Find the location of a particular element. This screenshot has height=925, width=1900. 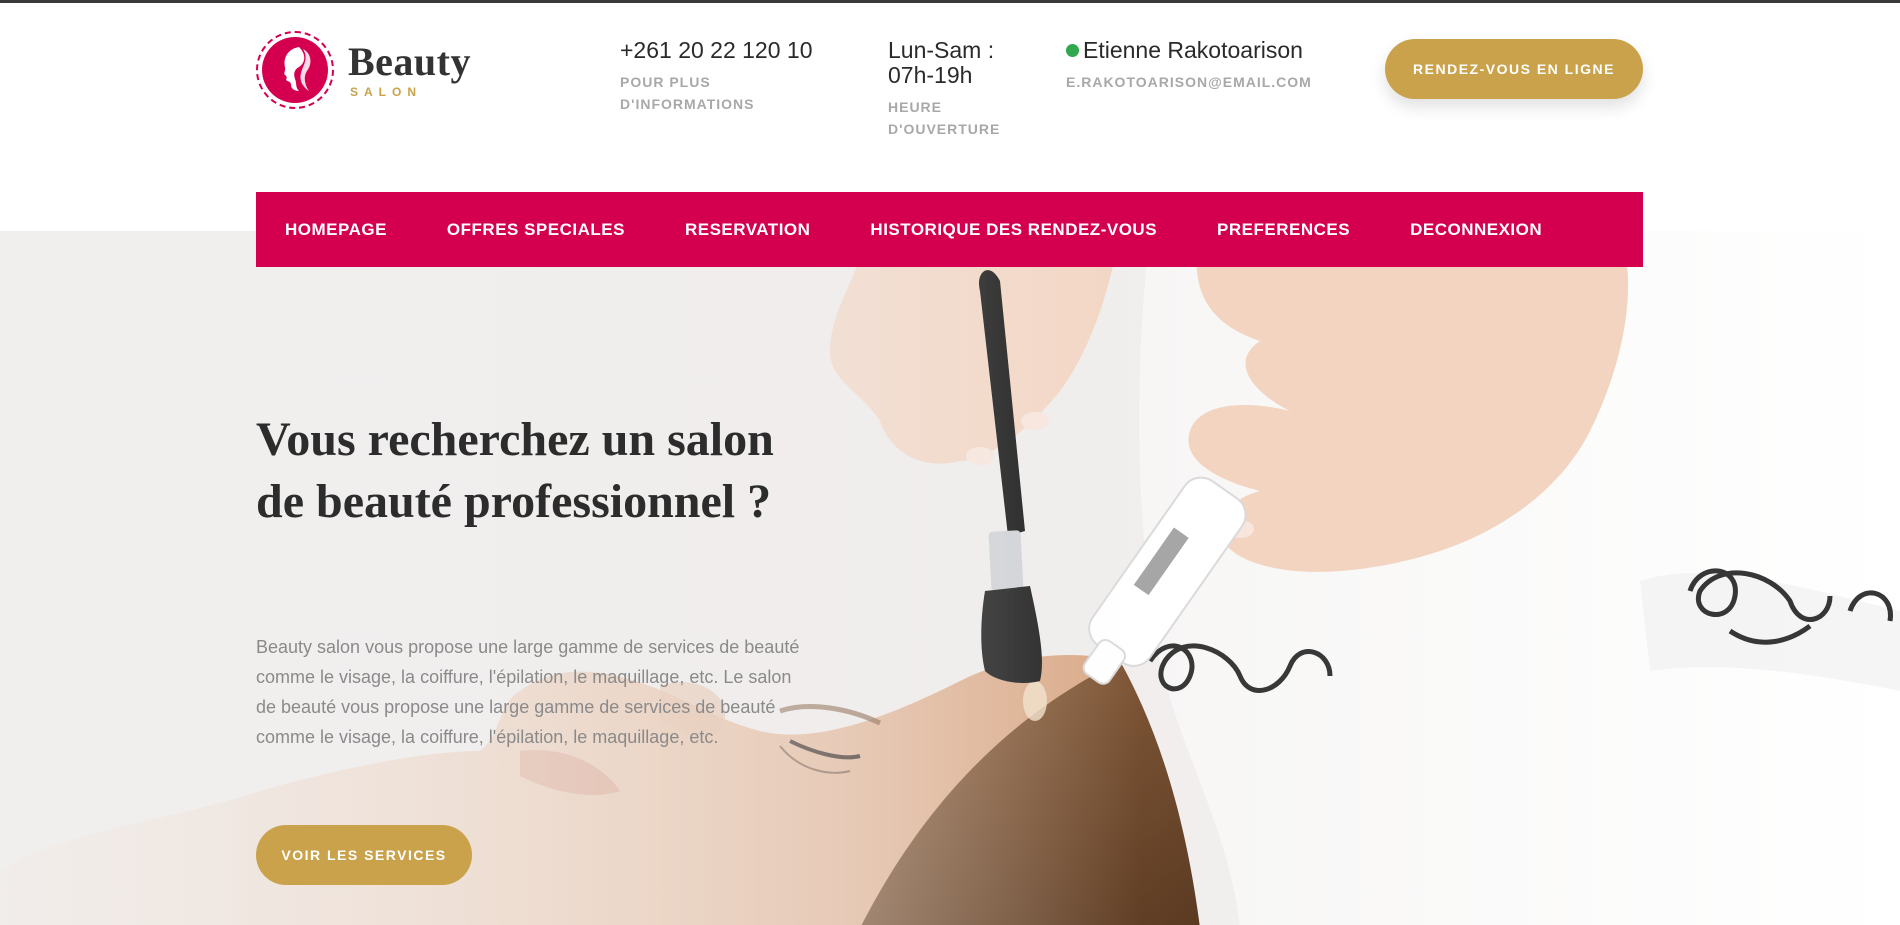

logo: Beauty SALON is located at coordinates (363, 70).